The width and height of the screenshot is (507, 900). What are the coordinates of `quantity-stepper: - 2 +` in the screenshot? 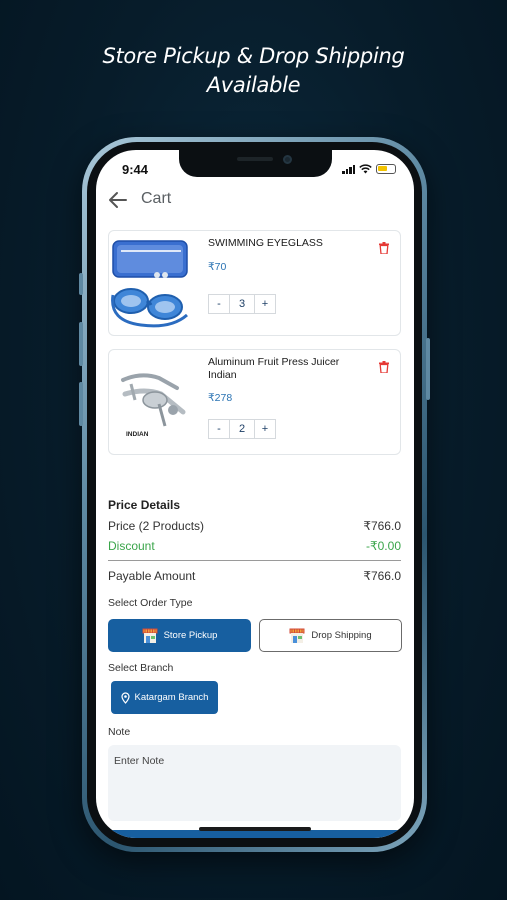 It's located at (242, 429).